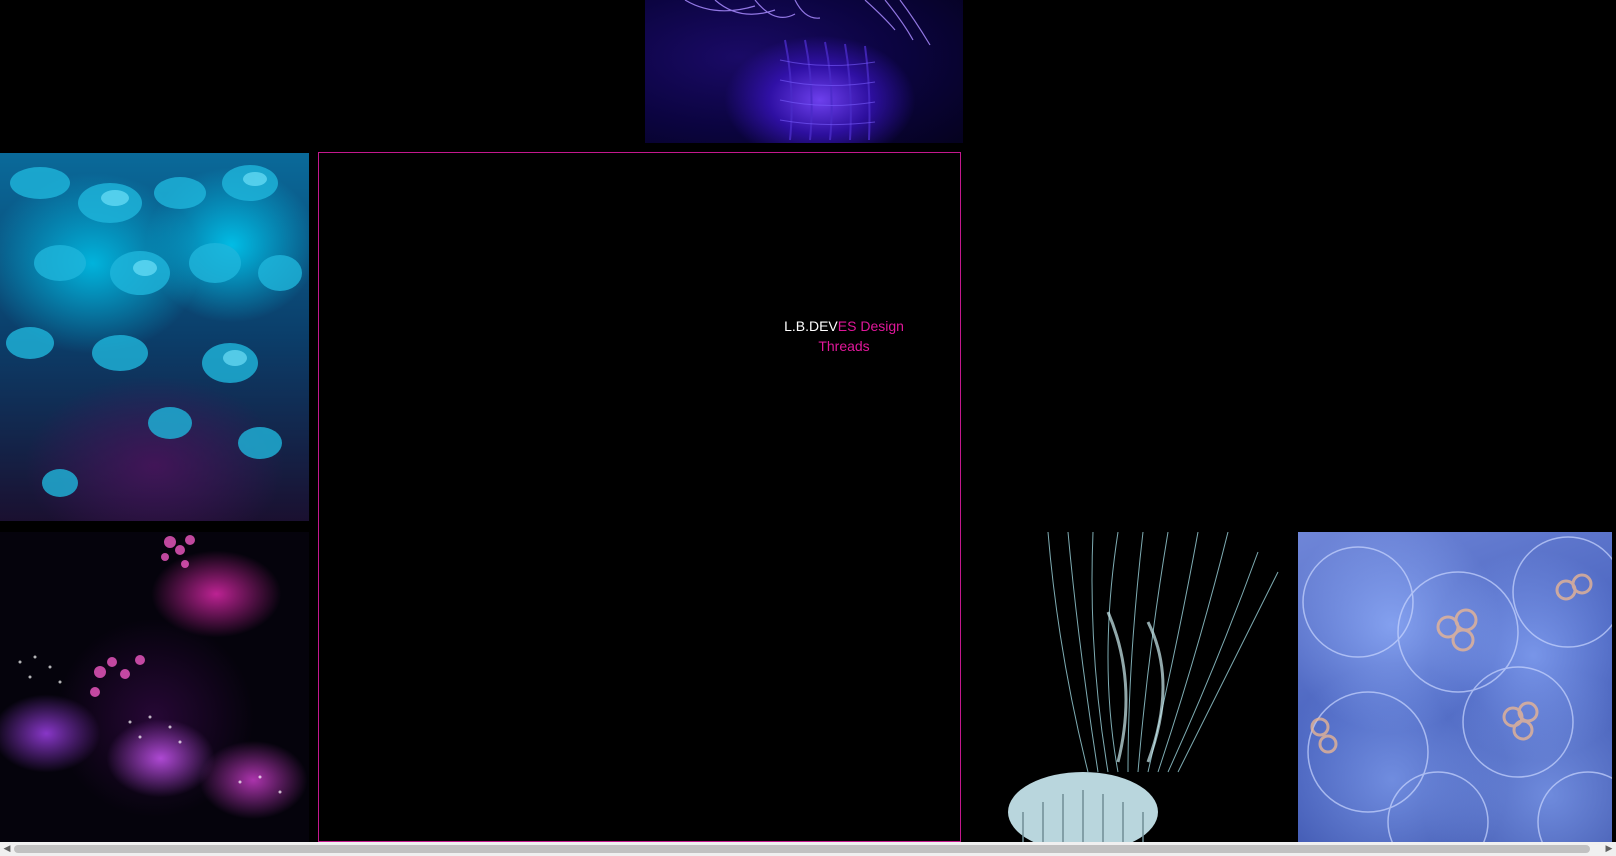 The height and width of the screenshot is (856, 1616). I want to click on moon-jellyfish-image, so click(1455, 687).